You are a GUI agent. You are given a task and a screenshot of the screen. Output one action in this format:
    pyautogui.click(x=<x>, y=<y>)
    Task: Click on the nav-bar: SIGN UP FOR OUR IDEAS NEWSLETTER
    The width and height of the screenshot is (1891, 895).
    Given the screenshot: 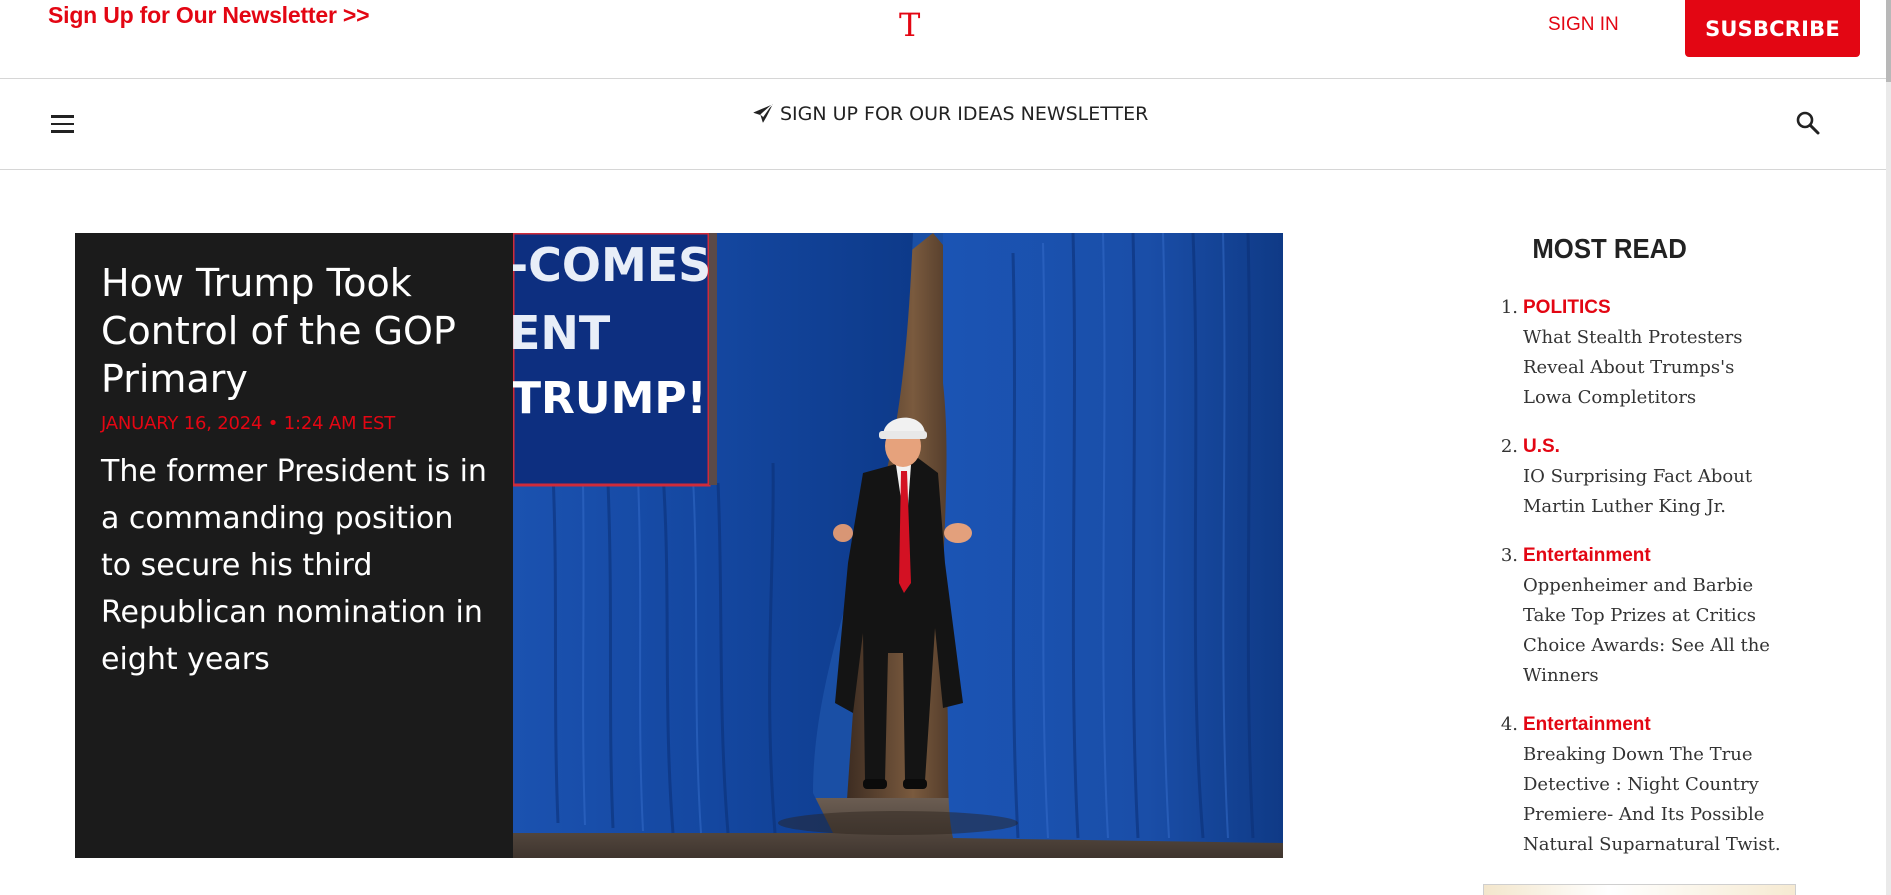 What is the action you would take?
    pyautogui.click(x=945, y=124)
    